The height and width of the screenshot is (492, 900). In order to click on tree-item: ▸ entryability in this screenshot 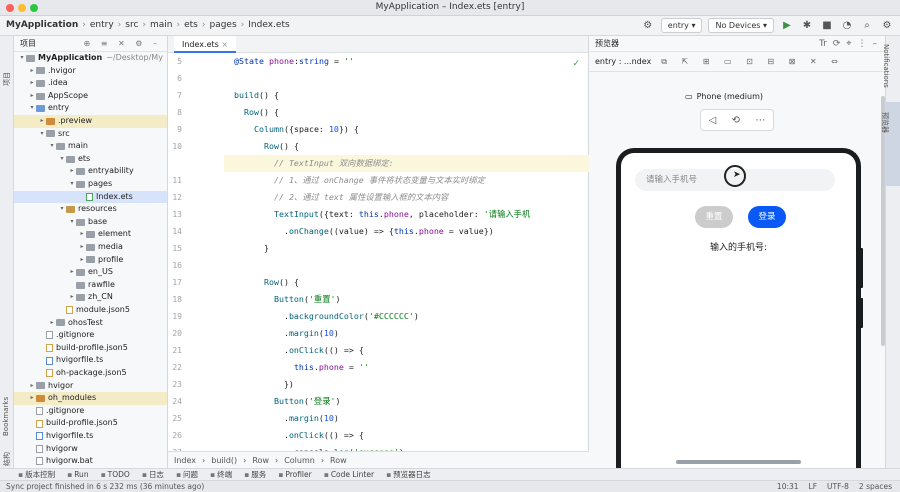, I will do `click(90, 171)`.